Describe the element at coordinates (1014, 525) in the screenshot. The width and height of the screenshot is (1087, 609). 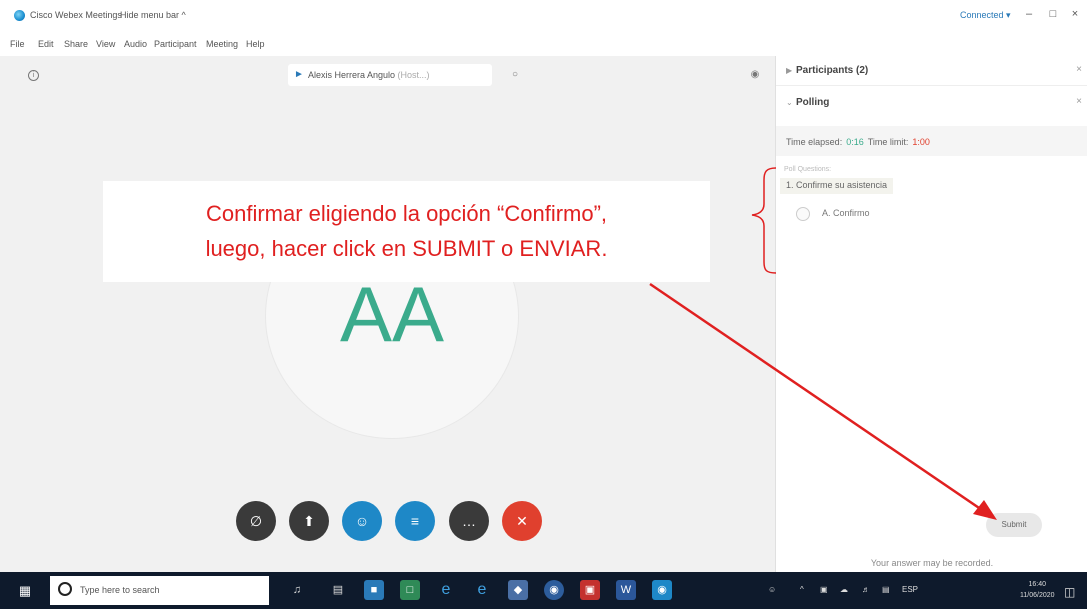
I see `submit-button: Submit` at that location.